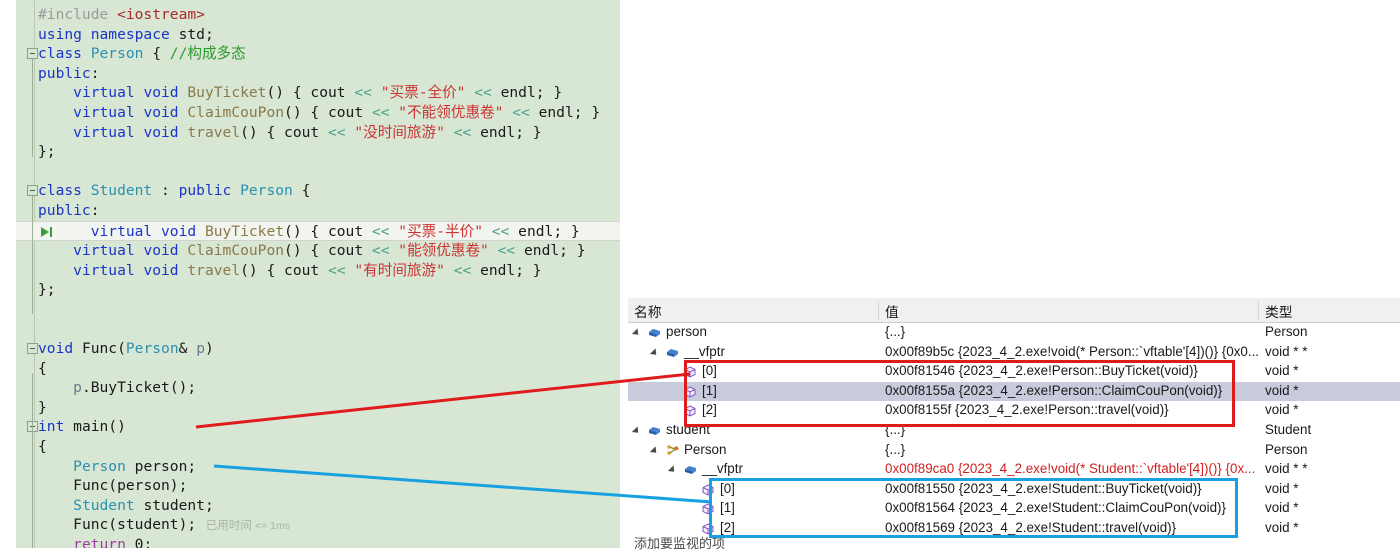 This screenshot has height=558, width=1400. I want to click on code-line: Person person;, so click(318, 467).